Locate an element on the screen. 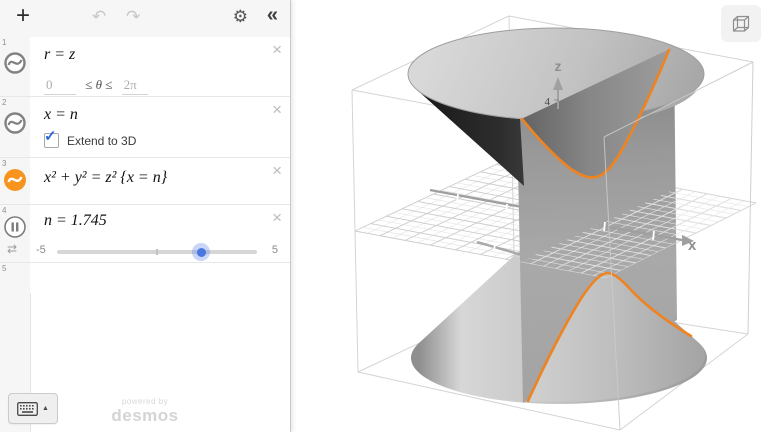 The height and width of the screenshot is (432, 768). row-3-gutter: 3 is located at coordinates (15, 181).